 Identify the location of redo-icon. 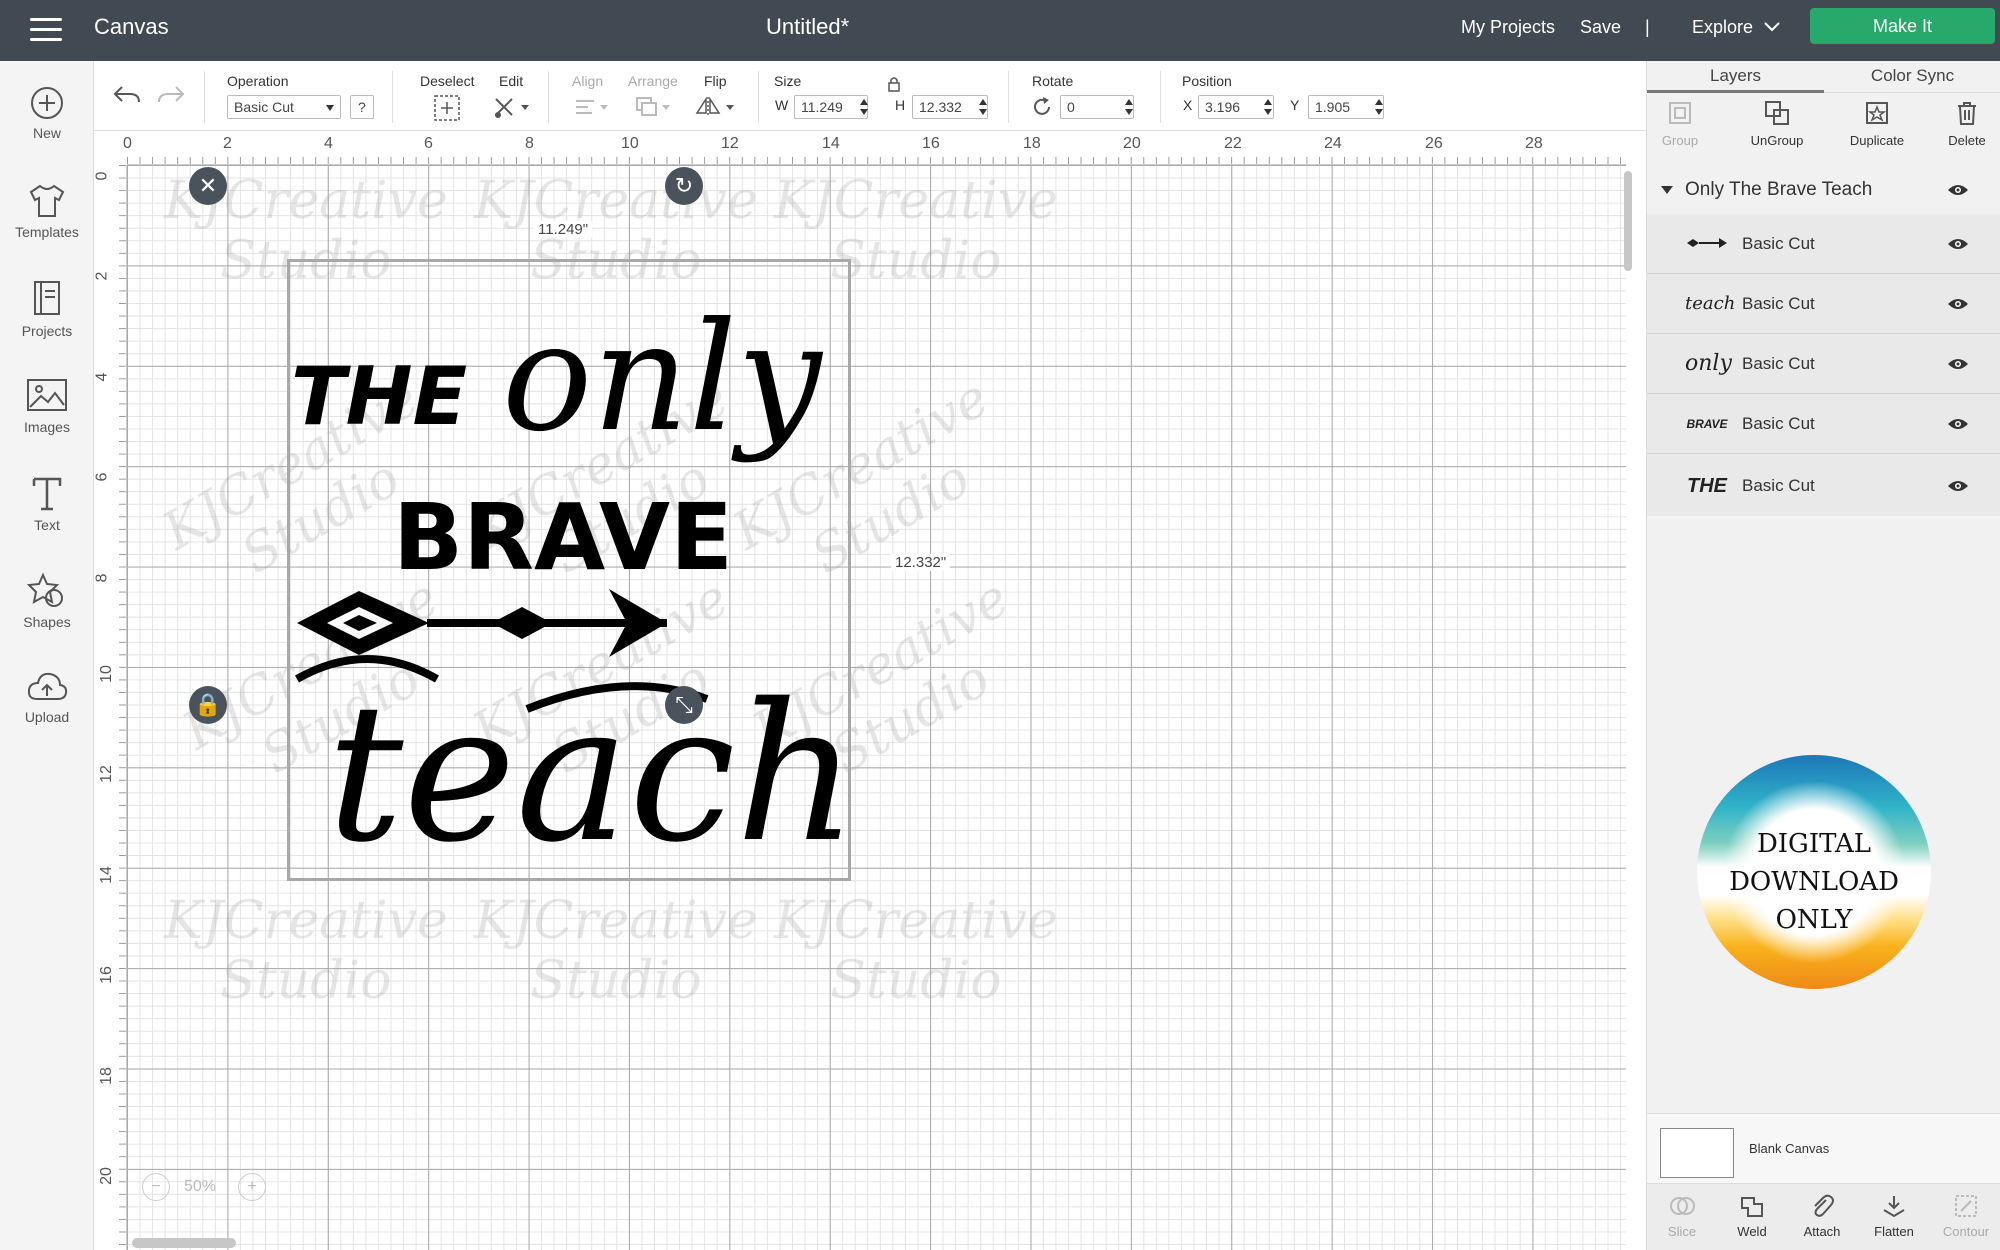
(171, 95).